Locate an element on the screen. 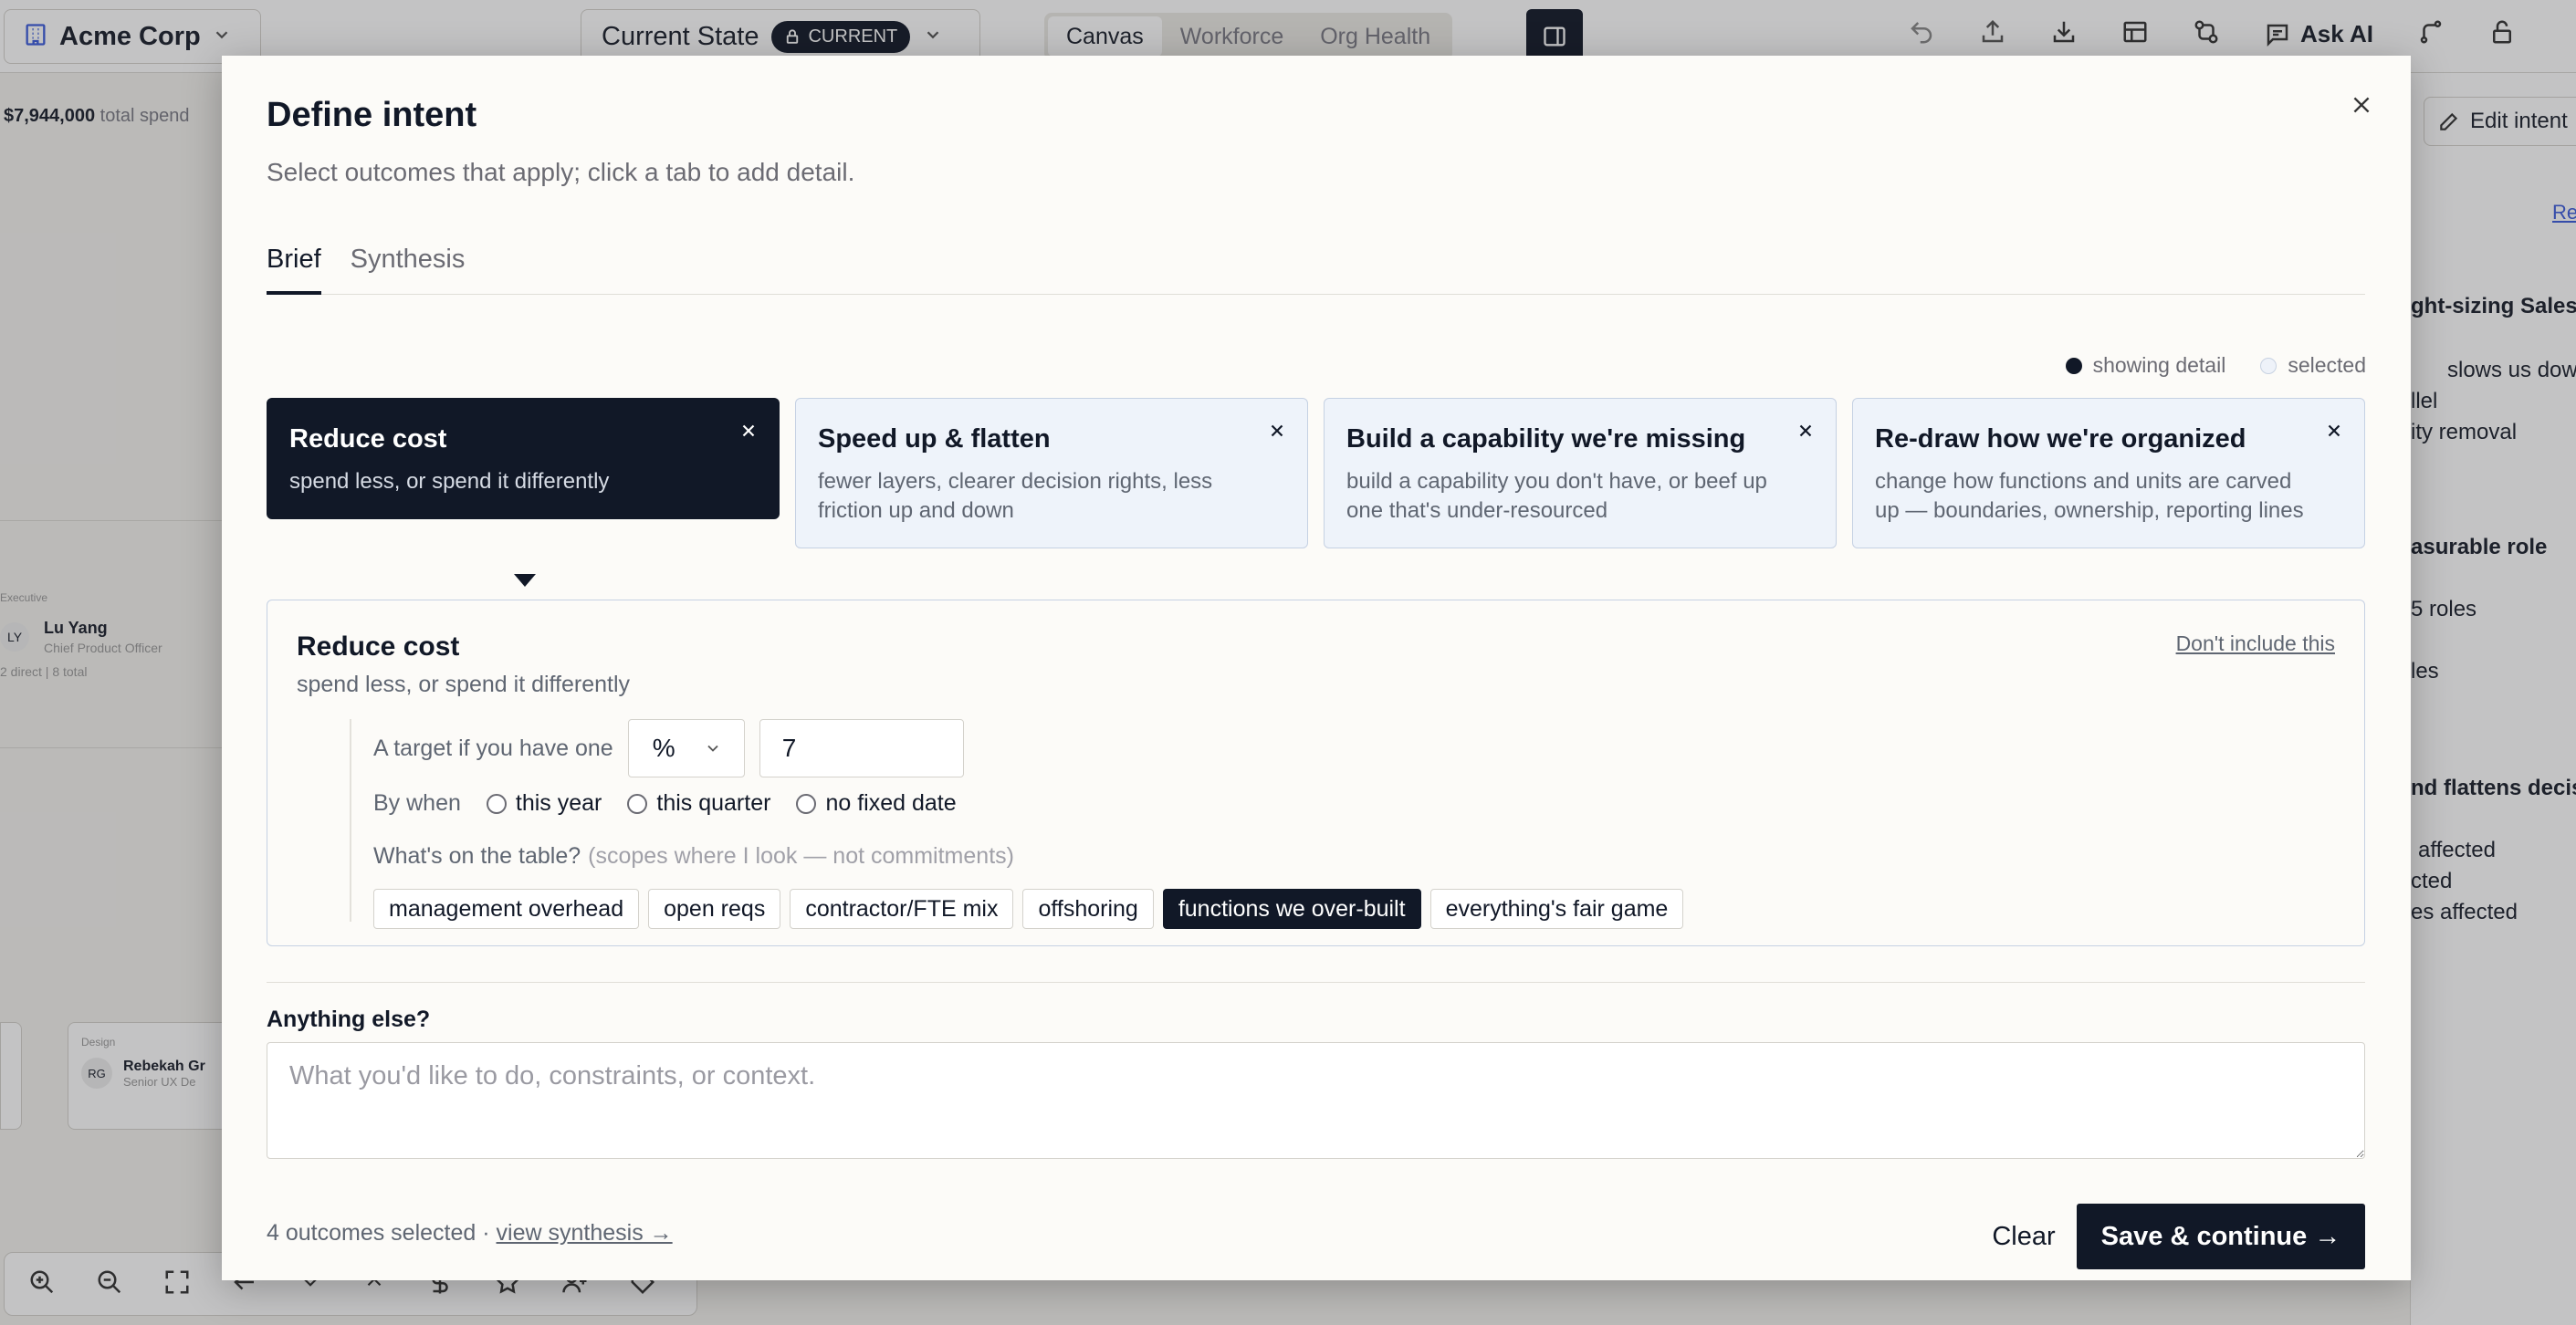 The width and height of the screenshot is (2576, 1325). selection-summary: 4 outcomes selected · view synthesis → is located at coordinates (470, 1233).